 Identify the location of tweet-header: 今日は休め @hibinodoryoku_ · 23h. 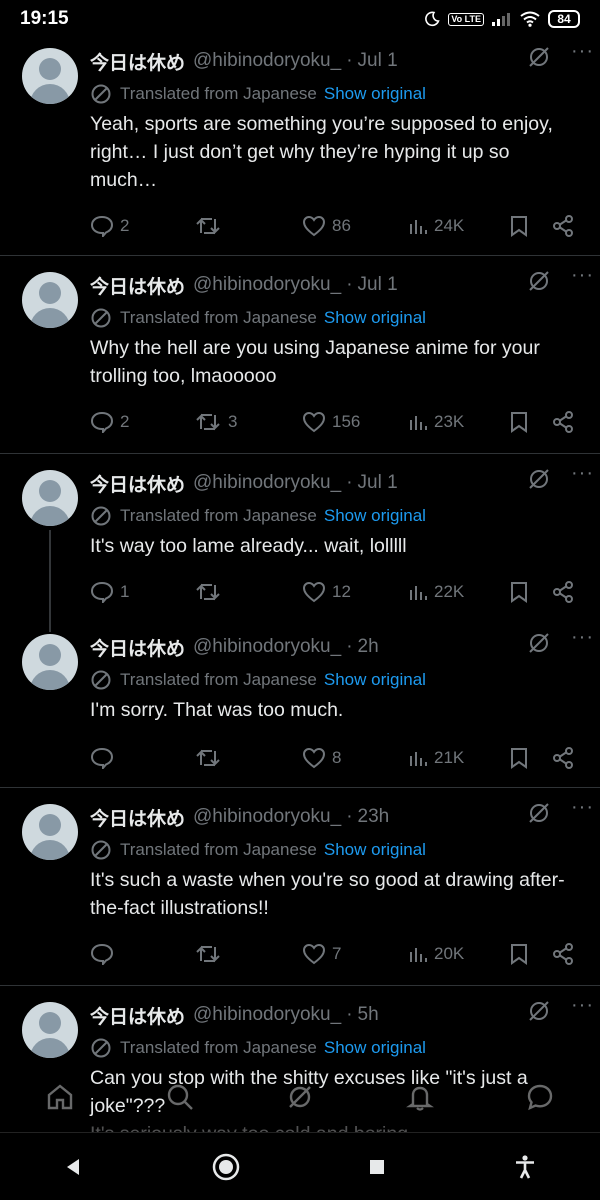
(335, 817).